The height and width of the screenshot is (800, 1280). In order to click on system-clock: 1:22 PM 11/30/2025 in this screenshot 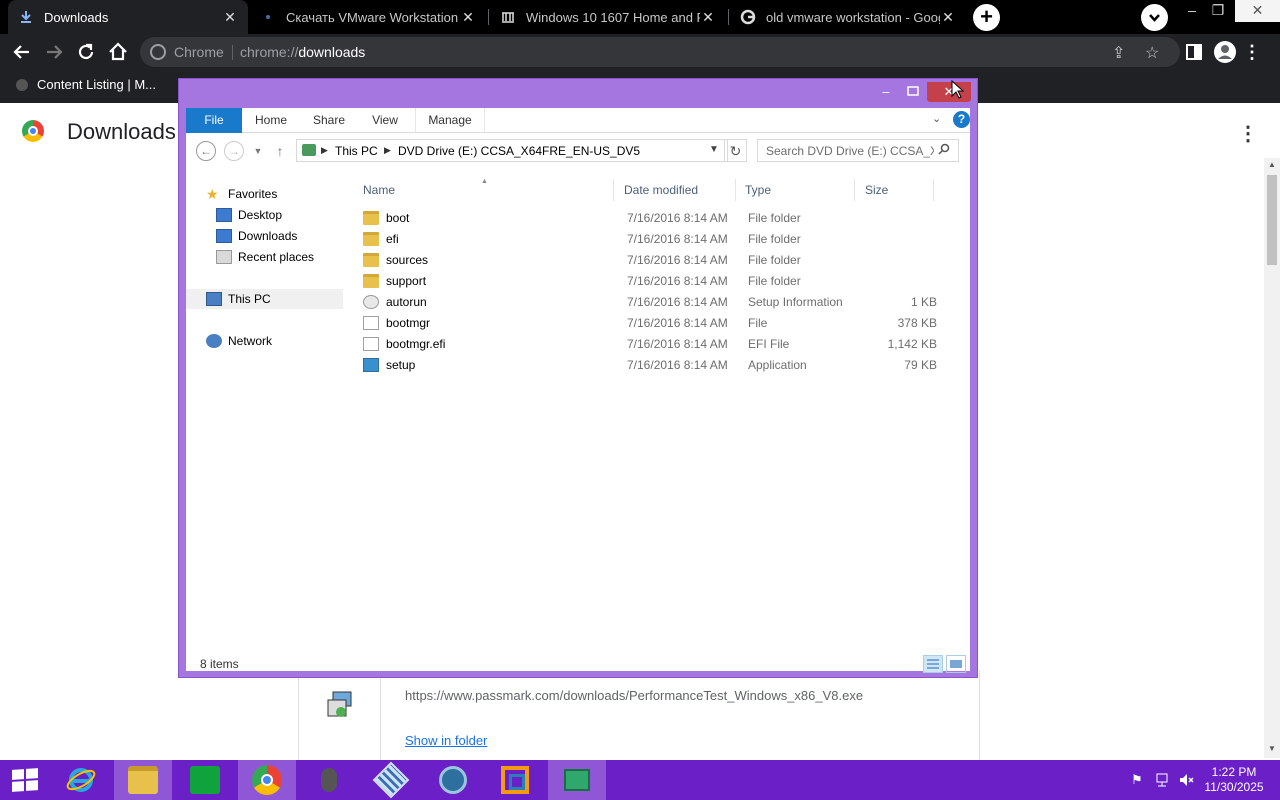, I will do `click(1234, 780)`.